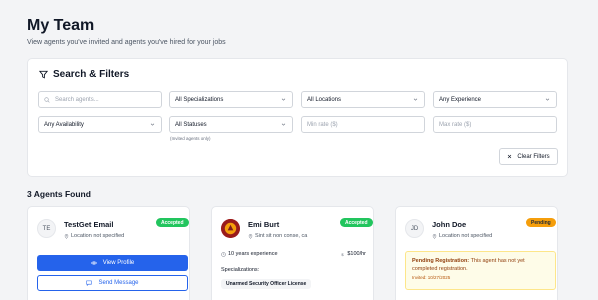  Describe the element at coordinates (231, 99) in the screenshot. I see `specializations-select: All Specializations` at that location.